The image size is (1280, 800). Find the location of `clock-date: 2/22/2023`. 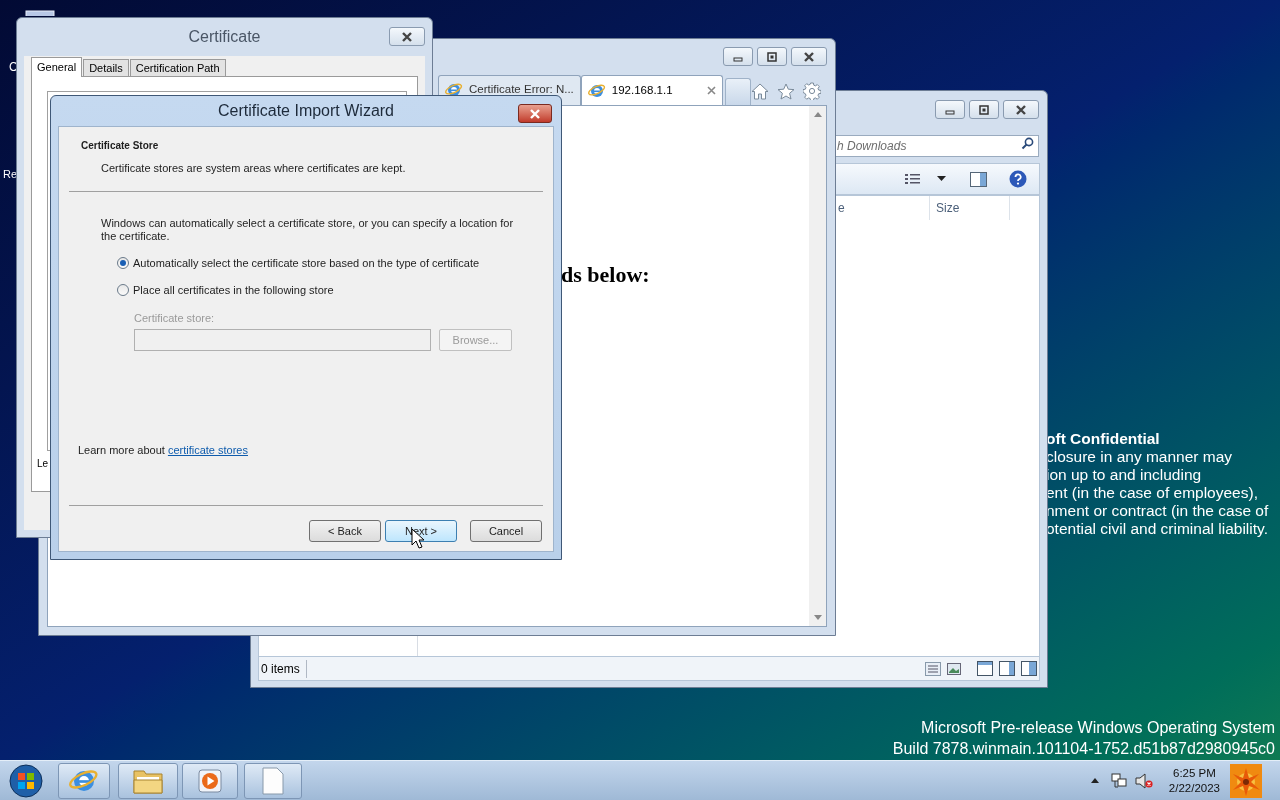

clock-date: 2/22/2023 is located at coordinates (1194, 788).